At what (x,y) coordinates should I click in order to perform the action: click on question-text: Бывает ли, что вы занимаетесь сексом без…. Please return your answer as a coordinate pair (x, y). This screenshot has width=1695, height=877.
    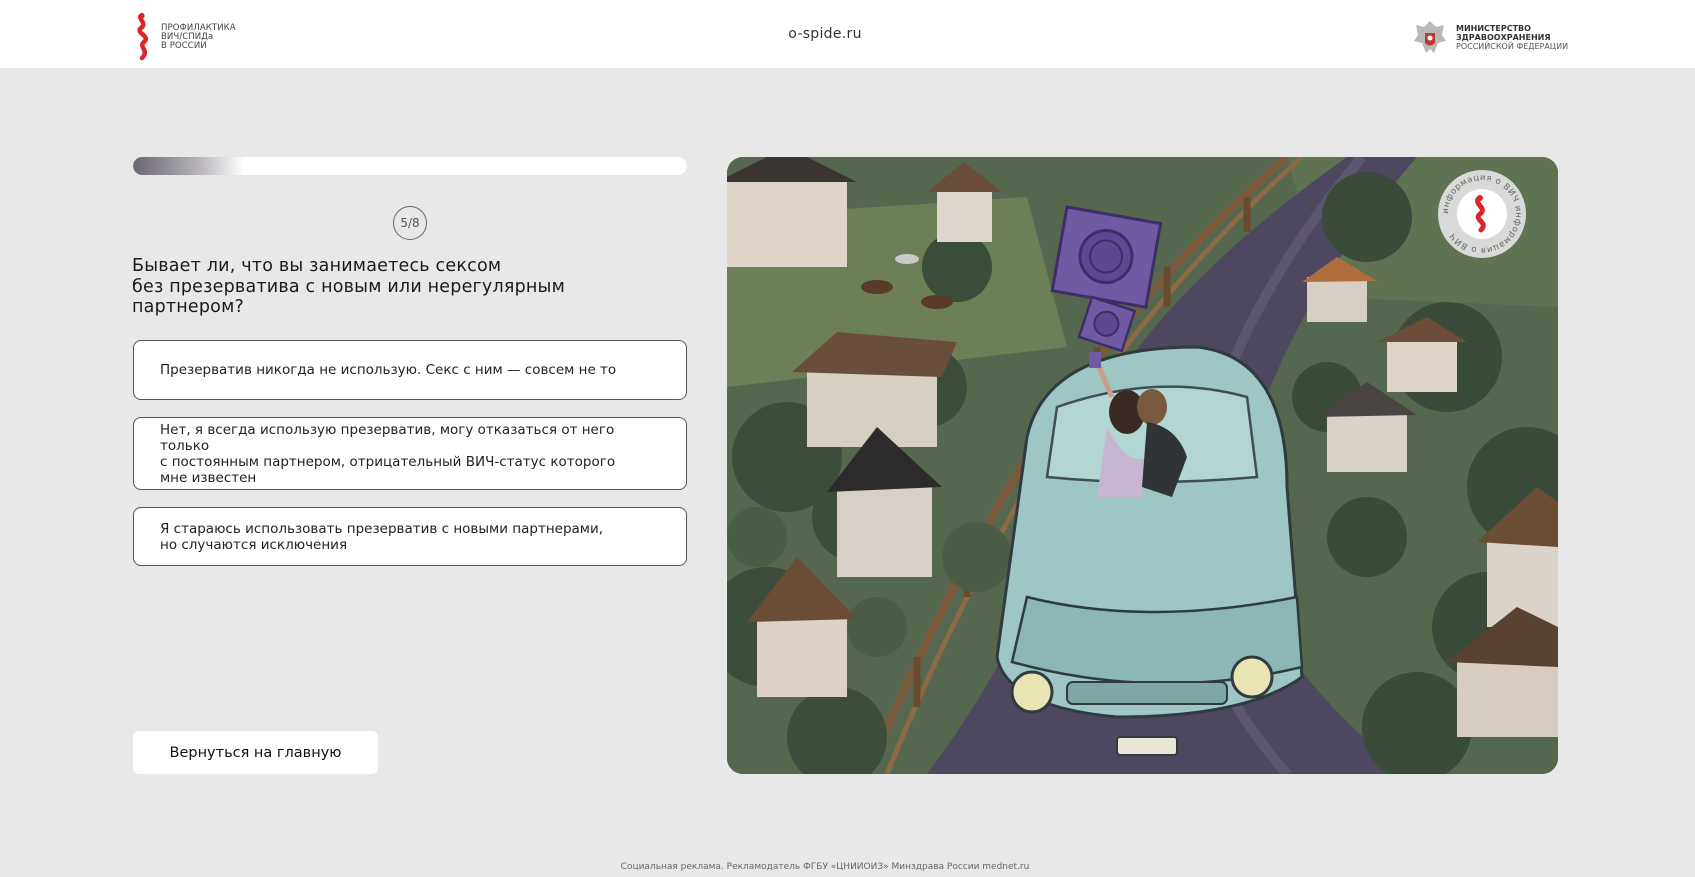
    Looking at the image, I should click on (348, 286).